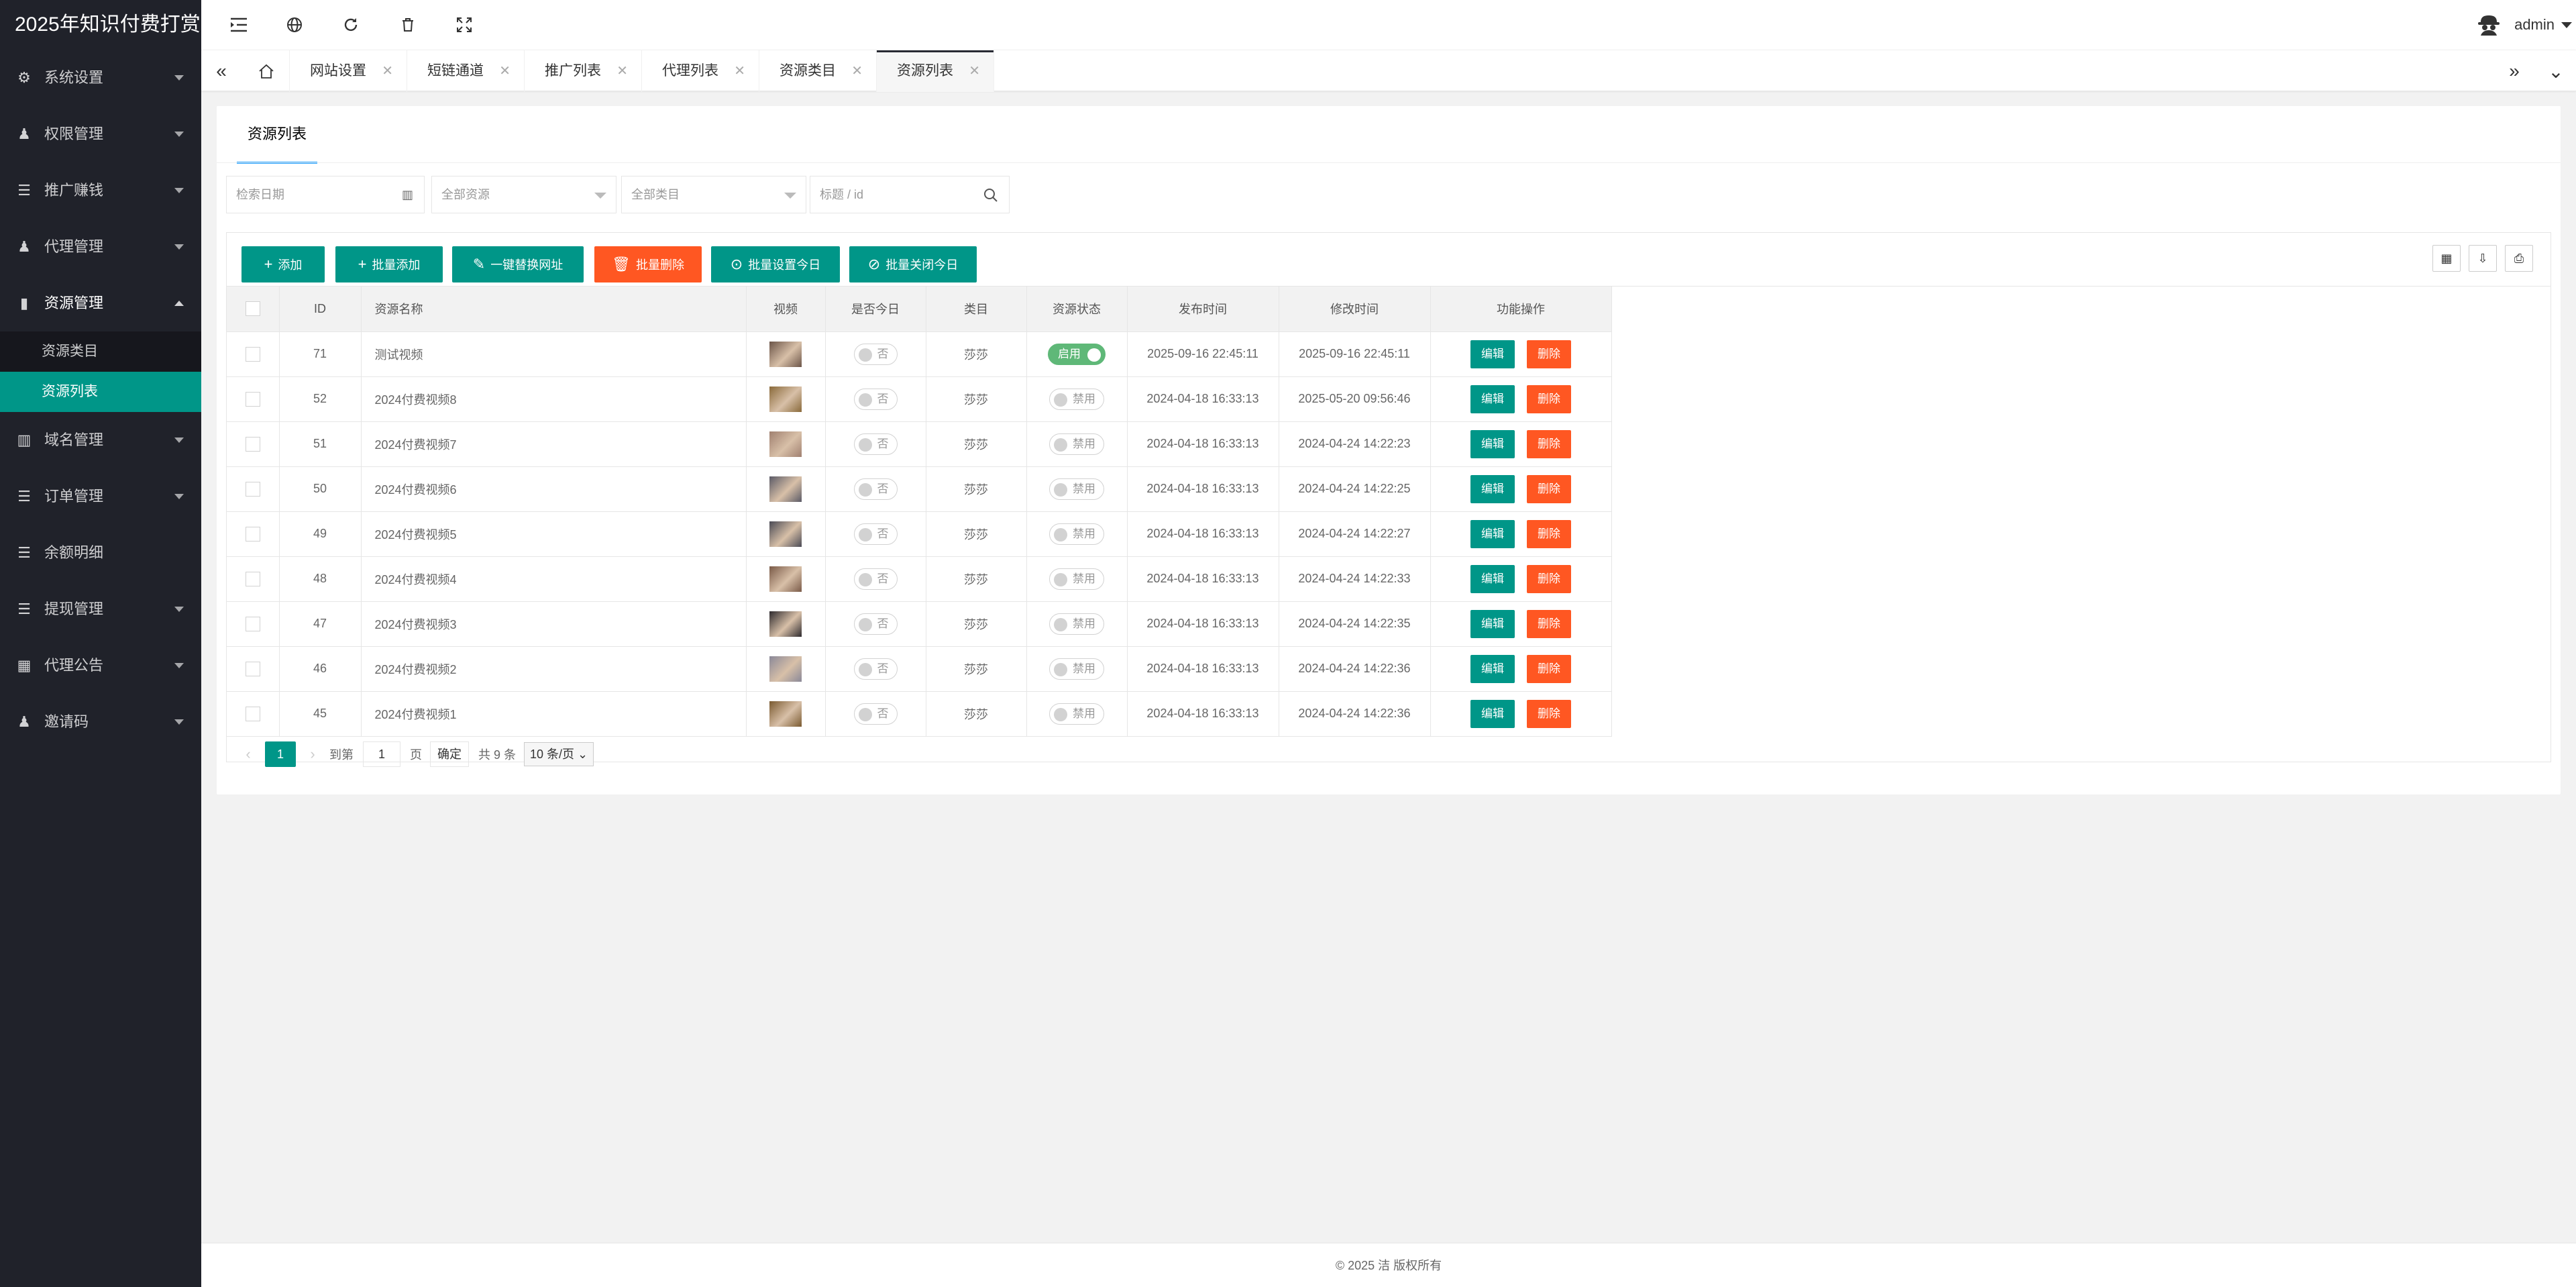  I want to click on page-size-select: 10 条/页 ⌄, so click(559, 754).